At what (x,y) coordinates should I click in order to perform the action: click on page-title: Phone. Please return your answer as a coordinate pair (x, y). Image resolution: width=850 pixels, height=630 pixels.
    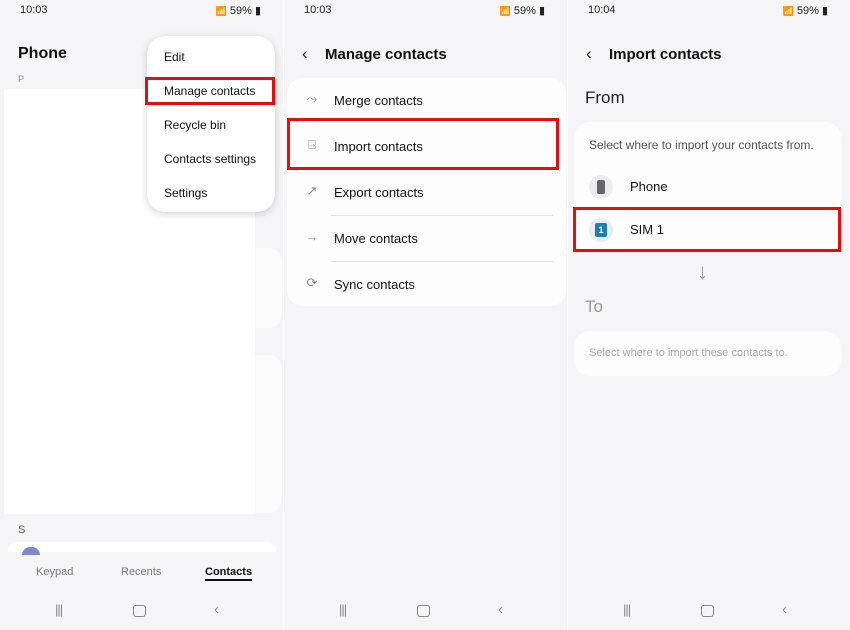
    Looking at the image, I should click on (42, 53).